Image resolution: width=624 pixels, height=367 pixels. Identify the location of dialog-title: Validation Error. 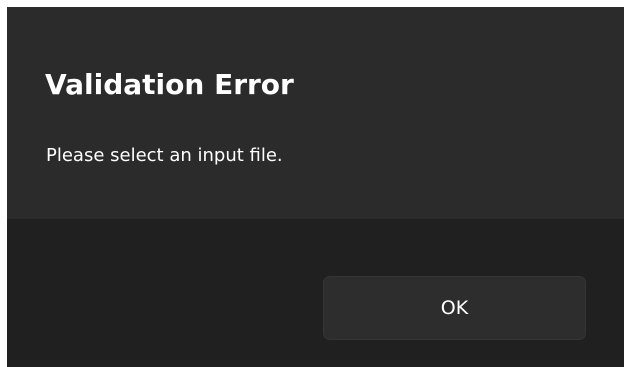
(169, 84).